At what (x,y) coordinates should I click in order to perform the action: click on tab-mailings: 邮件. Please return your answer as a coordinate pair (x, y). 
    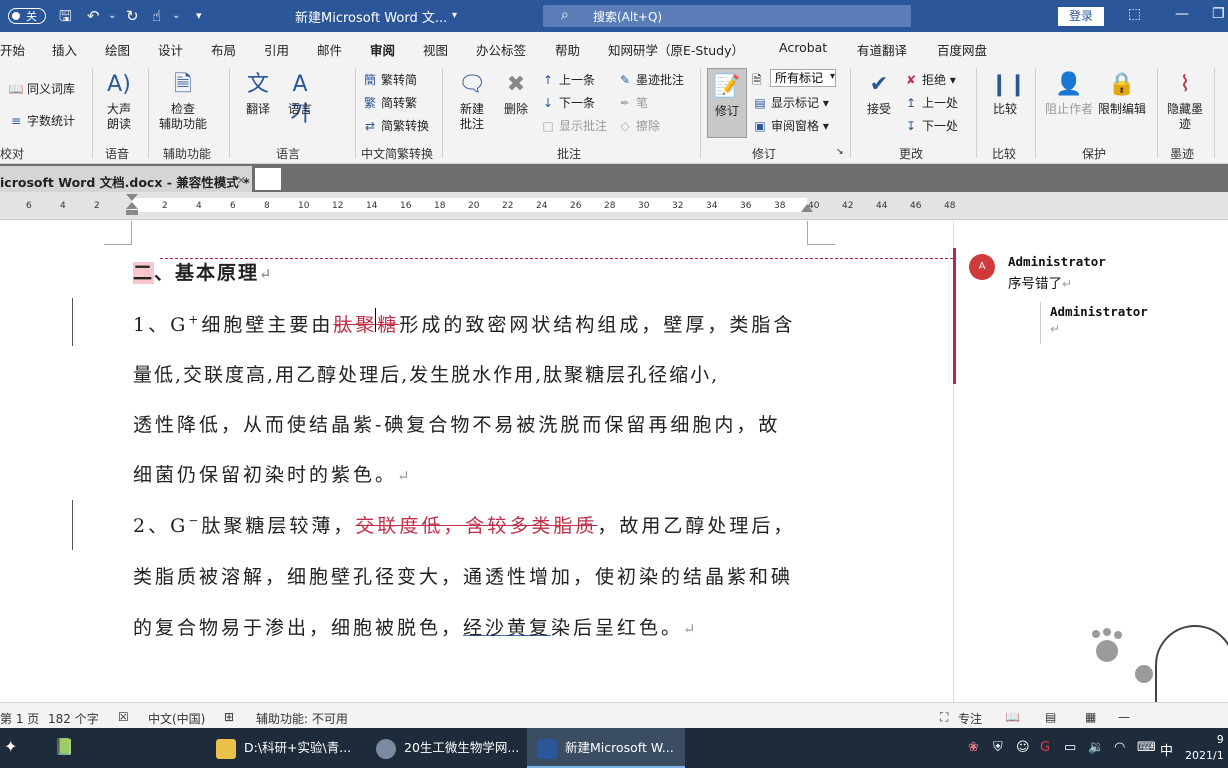
    Looking at the image, I should click on (329, 49).